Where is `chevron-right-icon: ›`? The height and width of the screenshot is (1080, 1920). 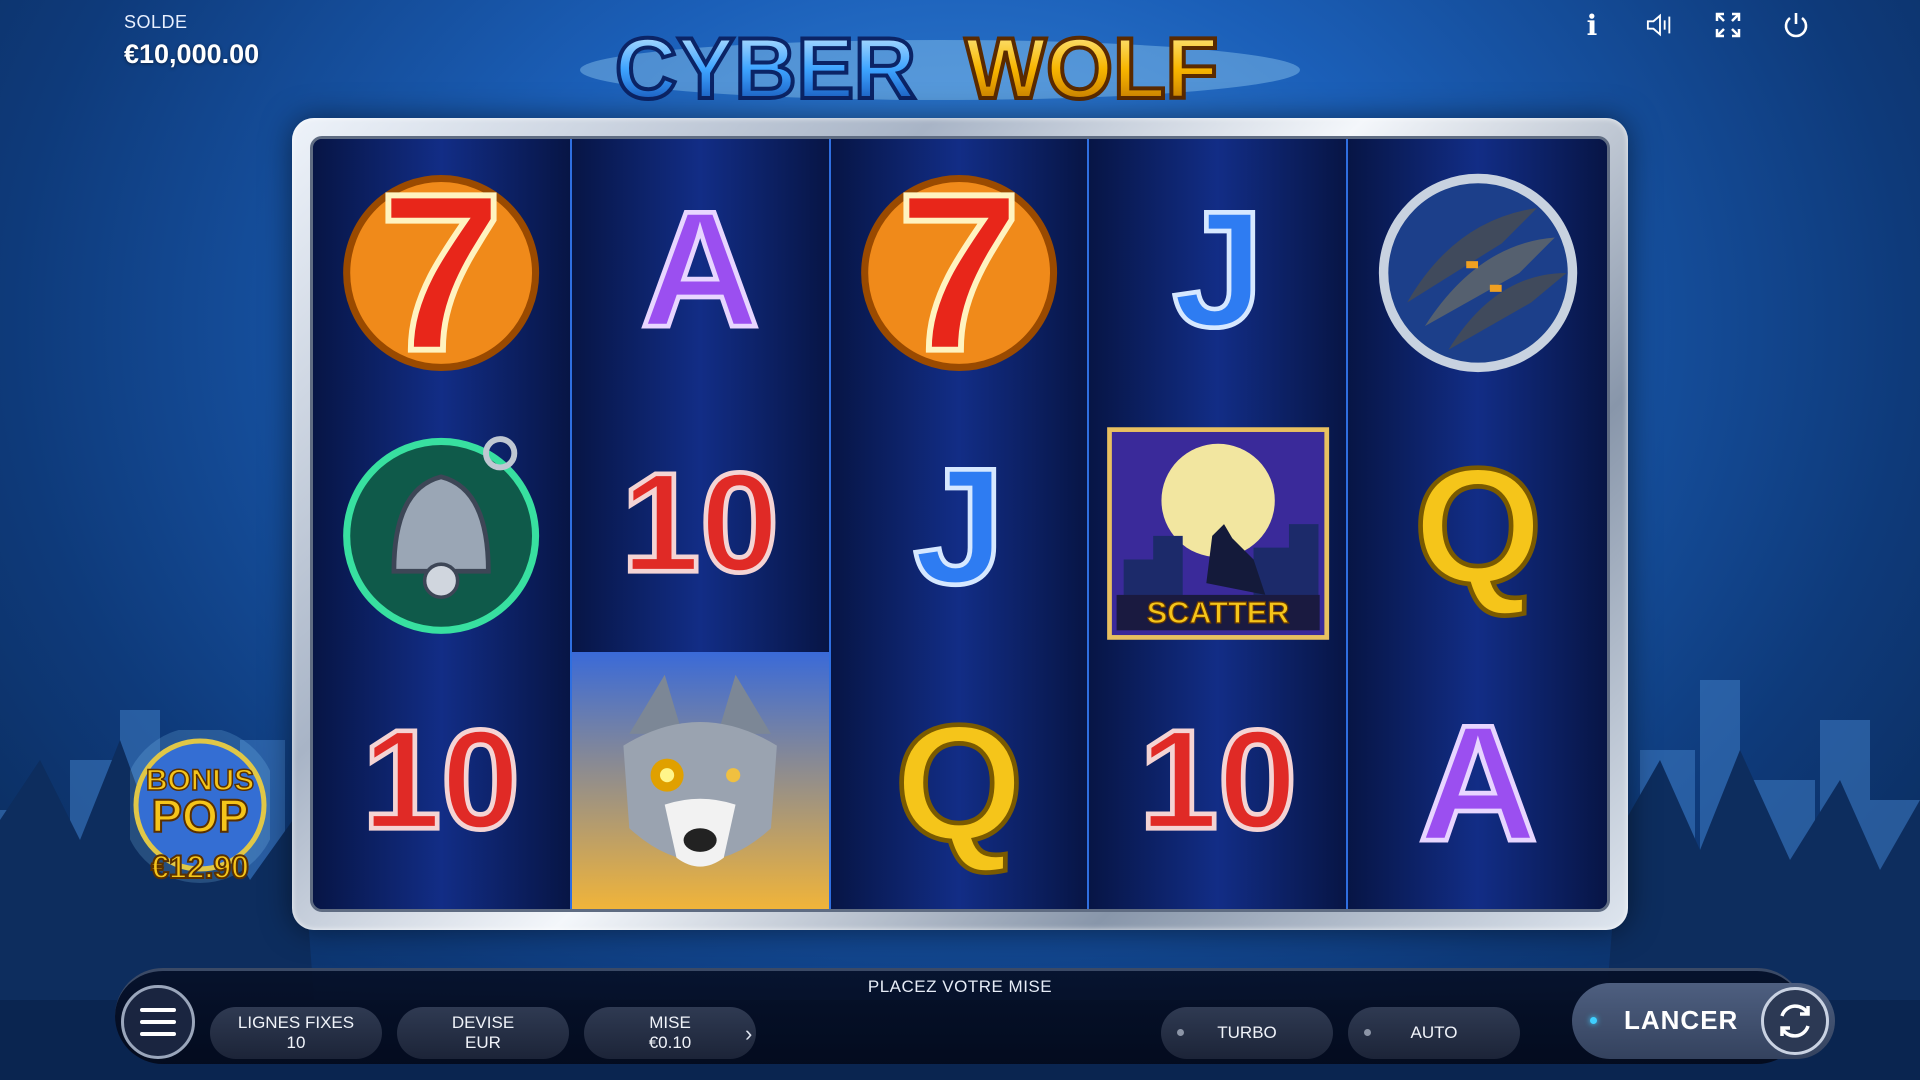 chevron-right-icon: › is located at coordinates (748, 1034).